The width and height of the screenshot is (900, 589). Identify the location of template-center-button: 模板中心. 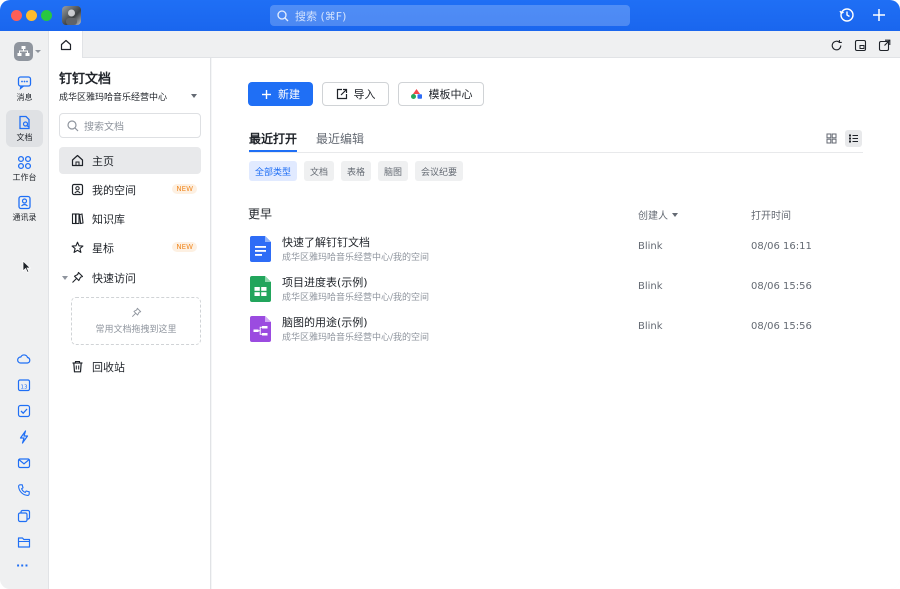
(441, 94).